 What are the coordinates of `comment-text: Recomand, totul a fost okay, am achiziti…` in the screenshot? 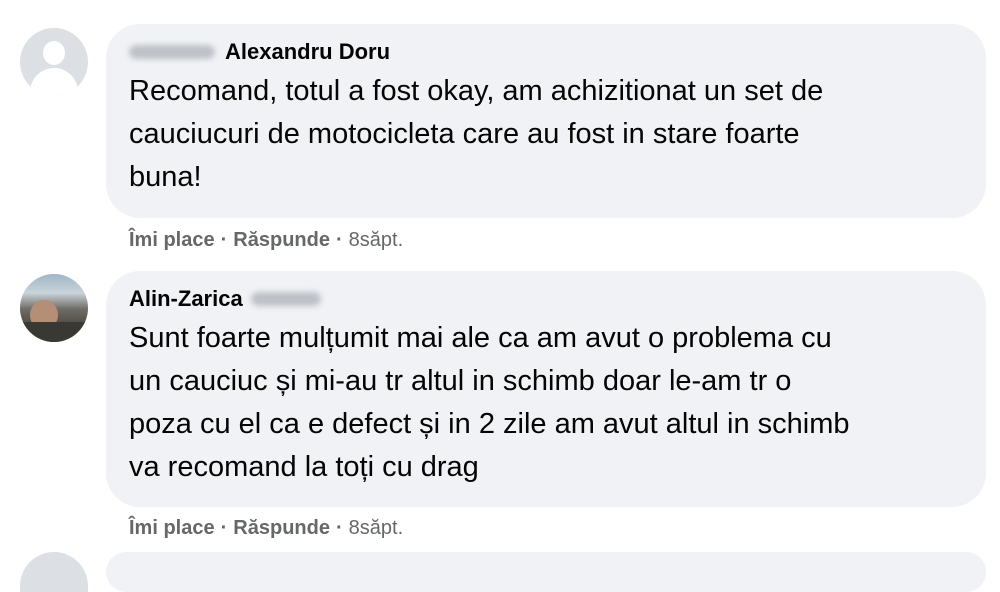 It's located at (476, 134).